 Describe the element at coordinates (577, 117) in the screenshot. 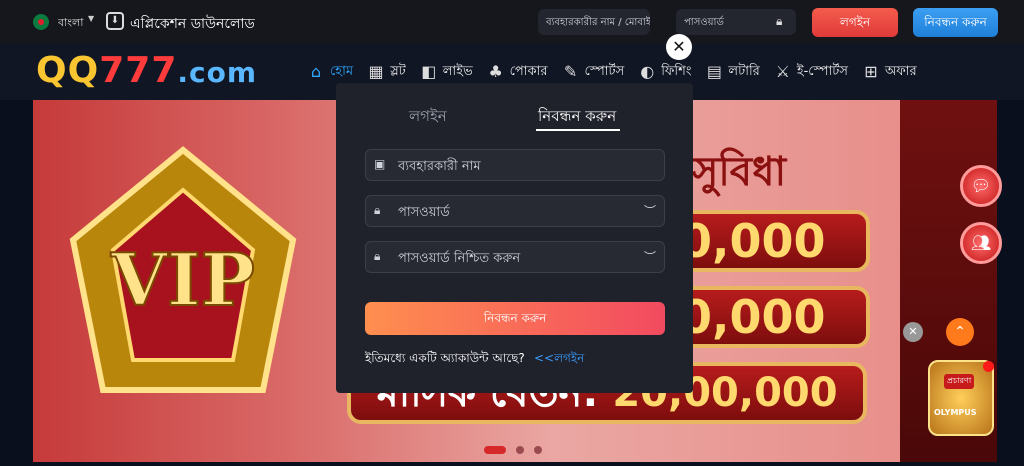

I see `tab-register: নিবন্ধন করুন` at that location.